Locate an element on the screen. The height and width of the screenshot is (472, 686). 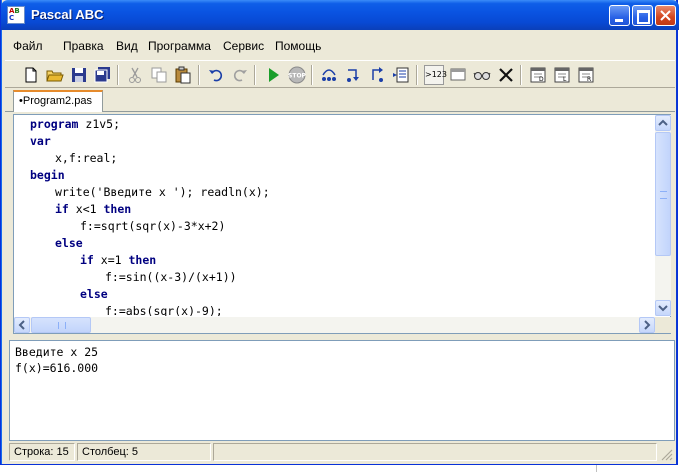
stop-icon: STOP is located at coordinates (297, 75).